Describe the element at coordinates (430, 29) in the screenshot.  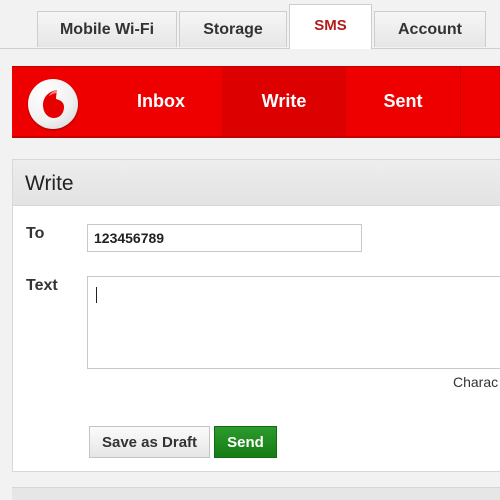
I see `tab-account: Account` at that location.